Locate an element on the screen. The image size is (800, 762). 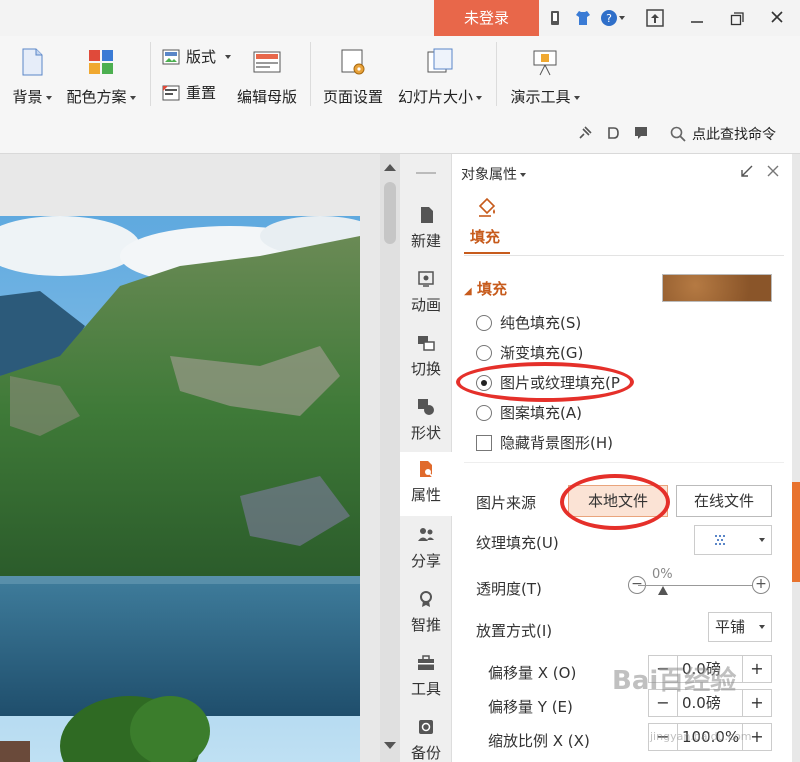
annotation-circle-picture-fill is located at coordinates (545, 382).